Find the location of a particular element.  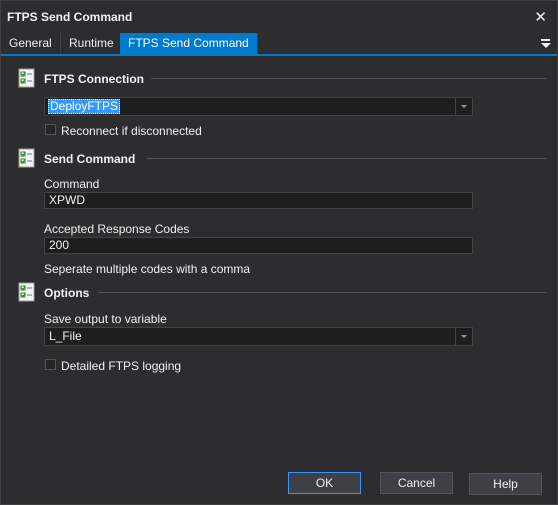

tab-general-label: General is located at coordinates (30, 43).